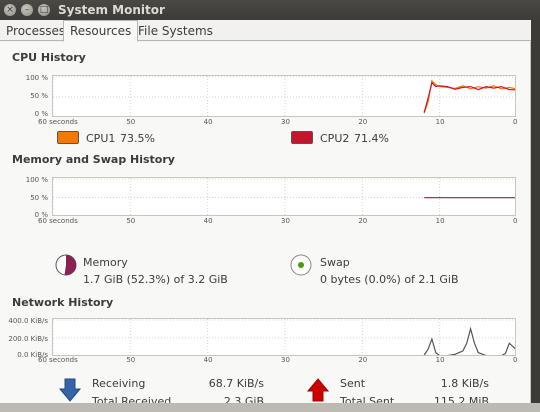  I want to click on cpu1-label: CPU1, so click(101, 138).